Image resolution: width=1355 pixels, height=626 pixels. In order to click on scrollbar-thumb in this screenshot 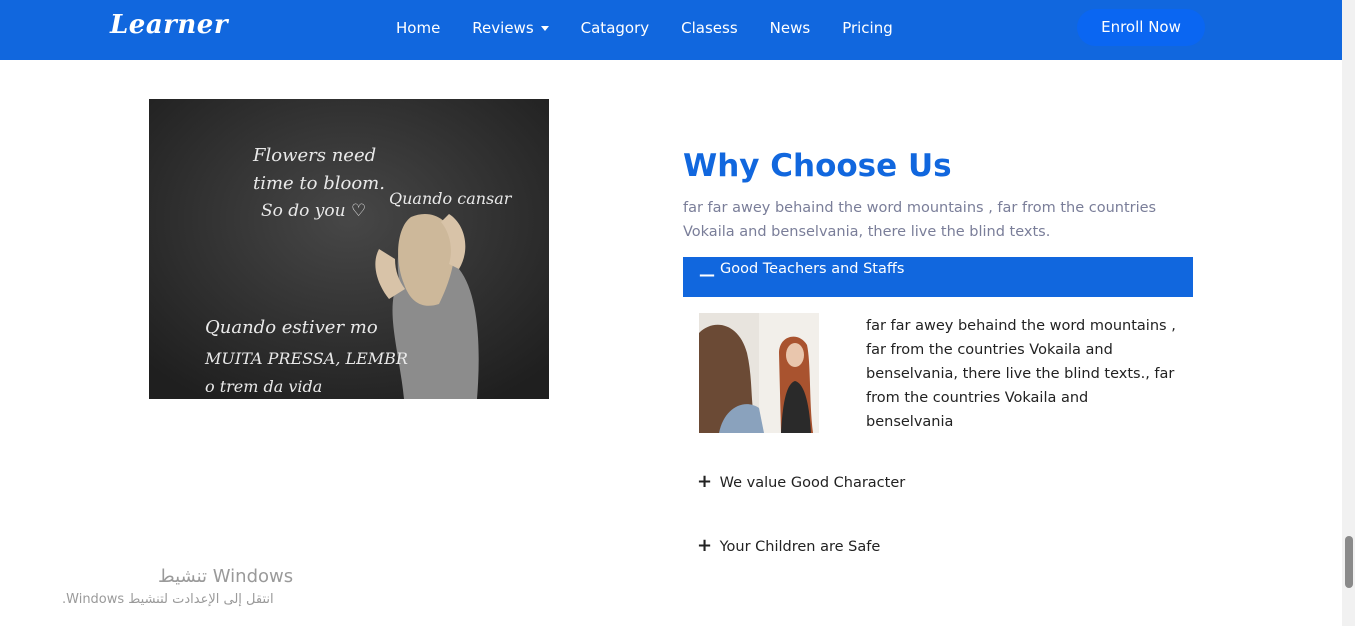, I will do `click(1349, 562)`.